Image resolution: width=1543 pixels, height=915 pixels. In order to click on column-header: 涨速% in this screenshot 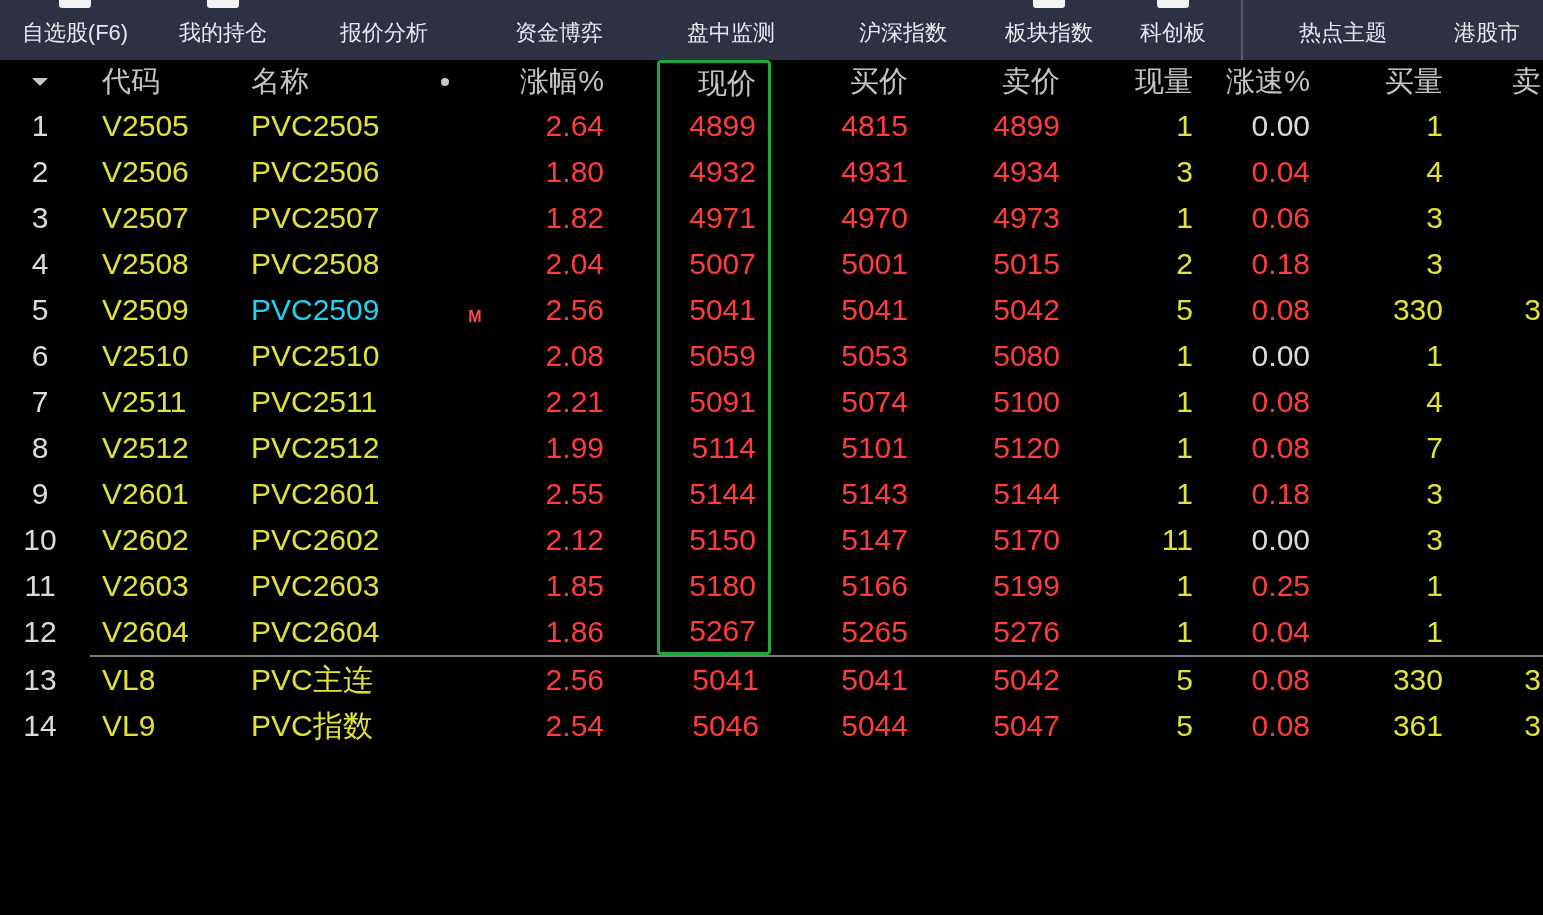, I will do `click(1268, 81)`.